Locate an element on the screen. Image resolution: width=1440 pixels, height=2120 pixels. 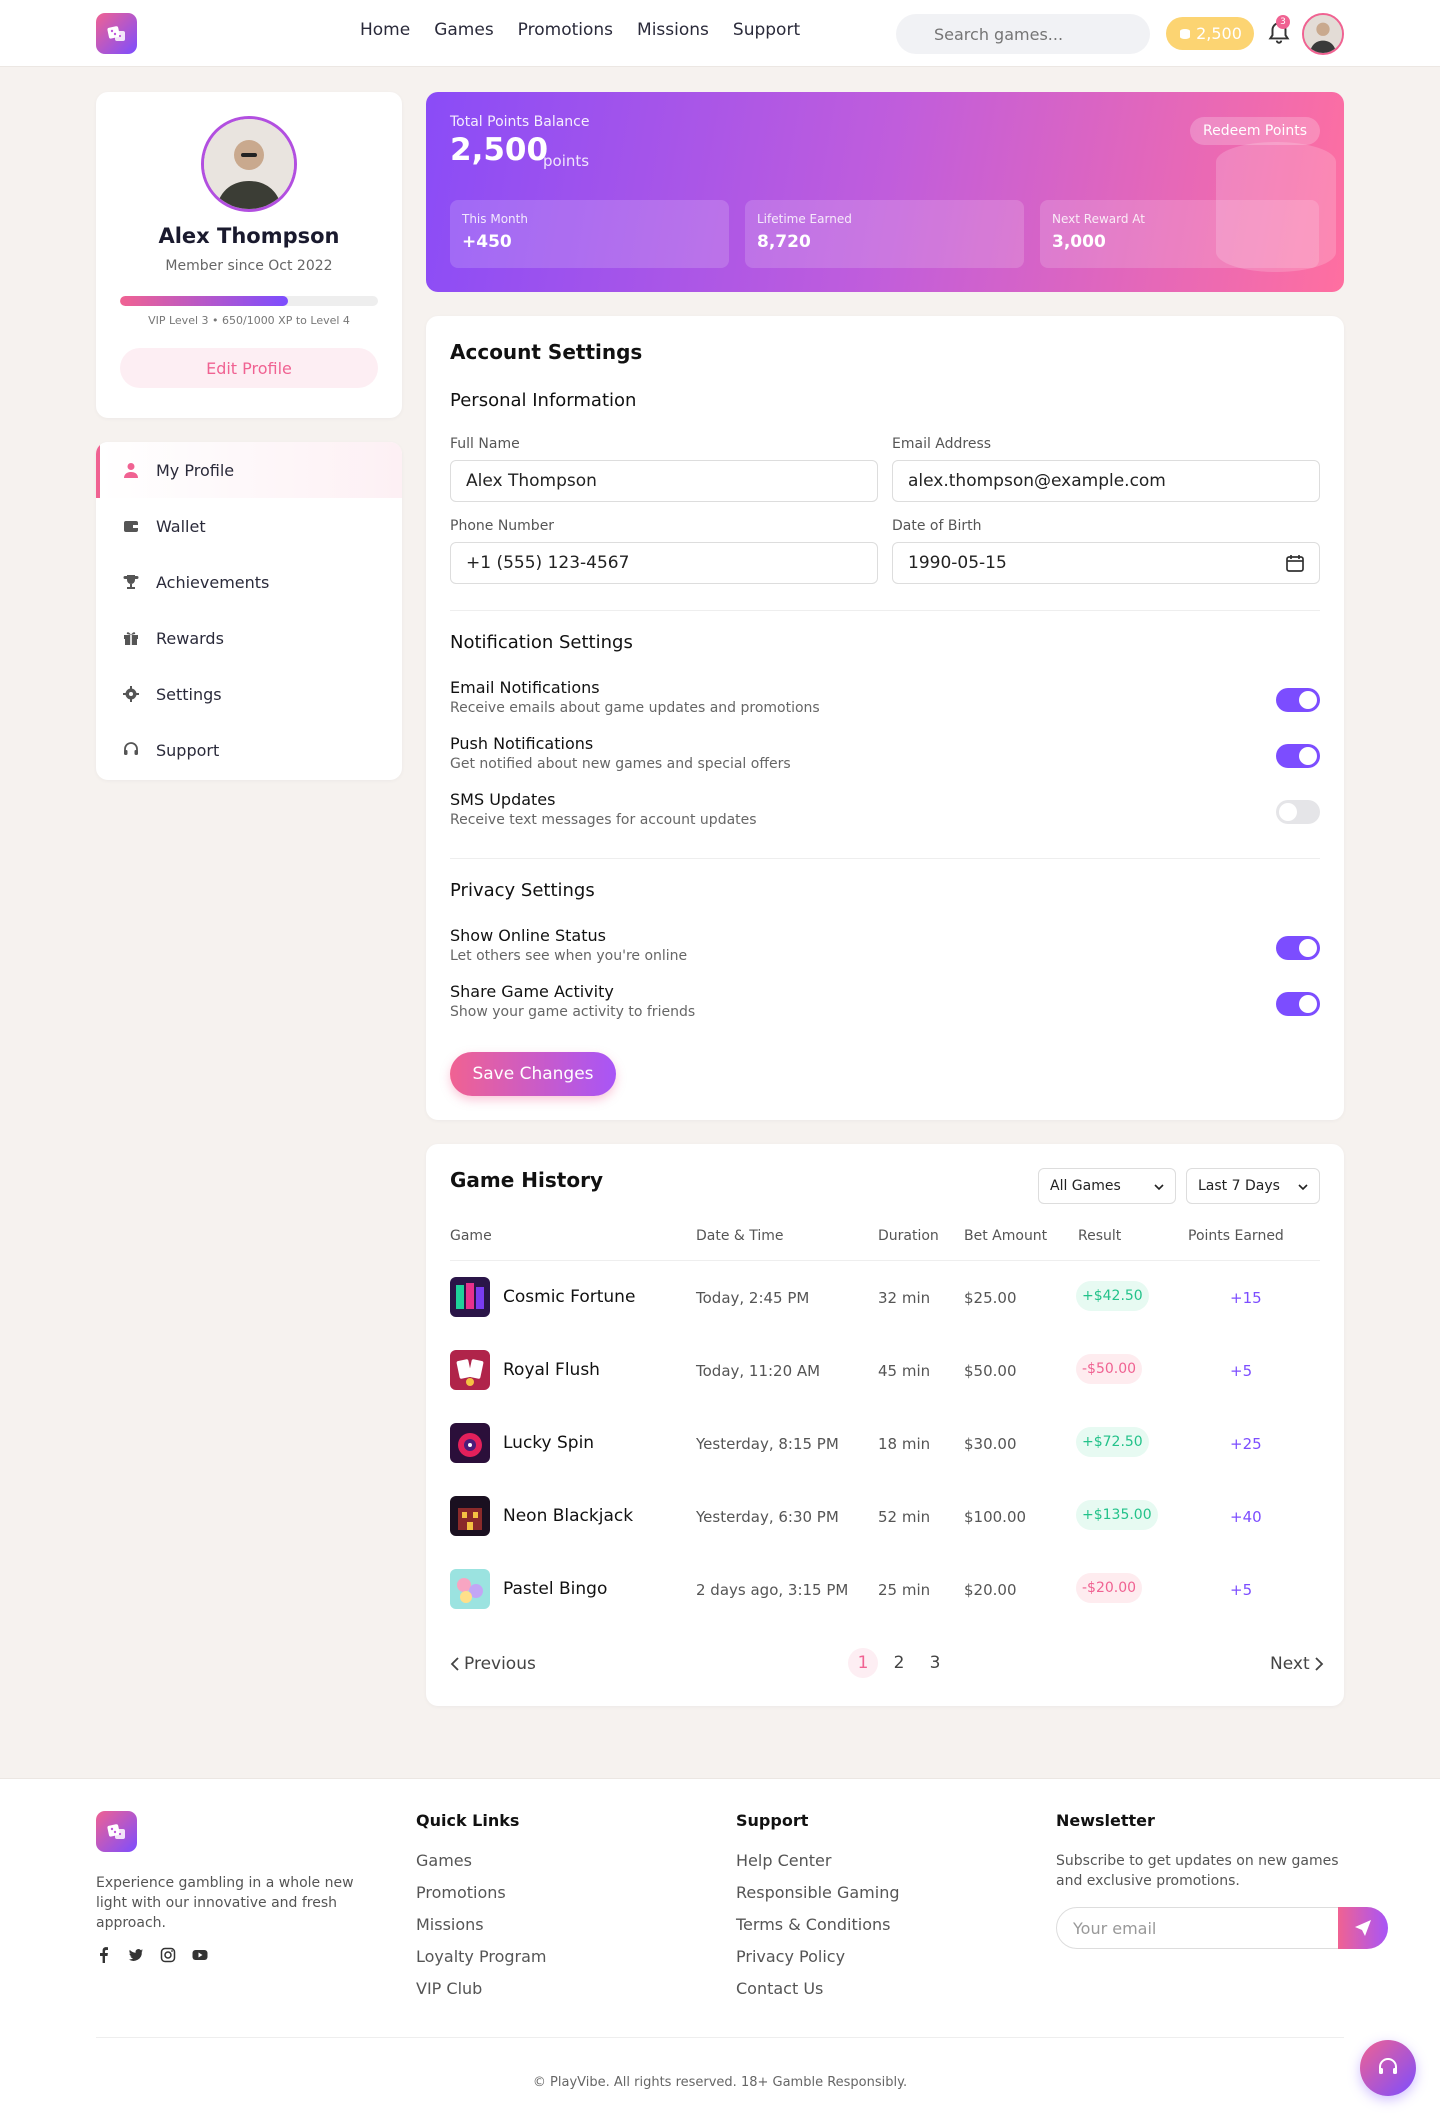
footer-link-help: Help Center is located at coordinates (783, 1860).